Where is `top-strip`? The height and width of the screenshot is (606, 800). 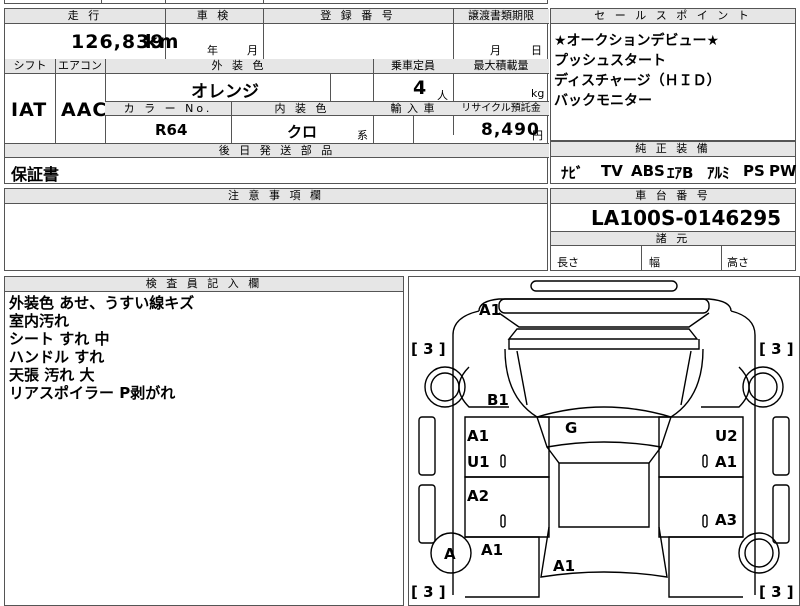
top-strip is located at coordinates (276, 2).